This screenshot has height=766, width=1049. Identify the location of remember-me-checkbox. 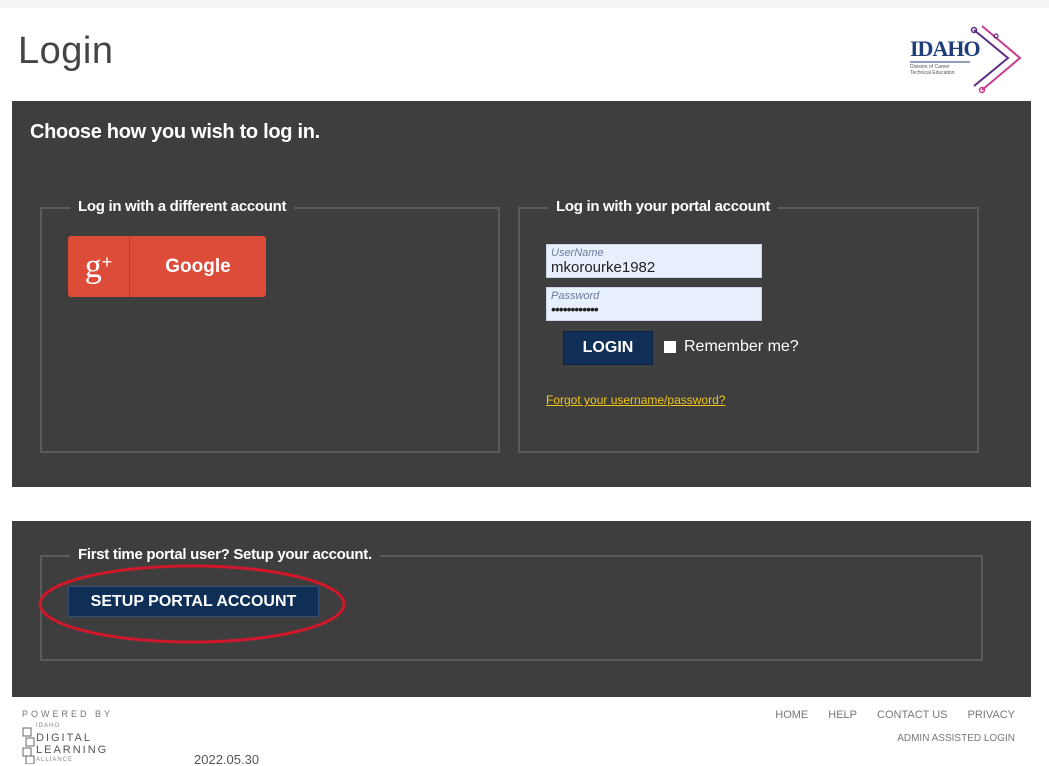
(670, 347).